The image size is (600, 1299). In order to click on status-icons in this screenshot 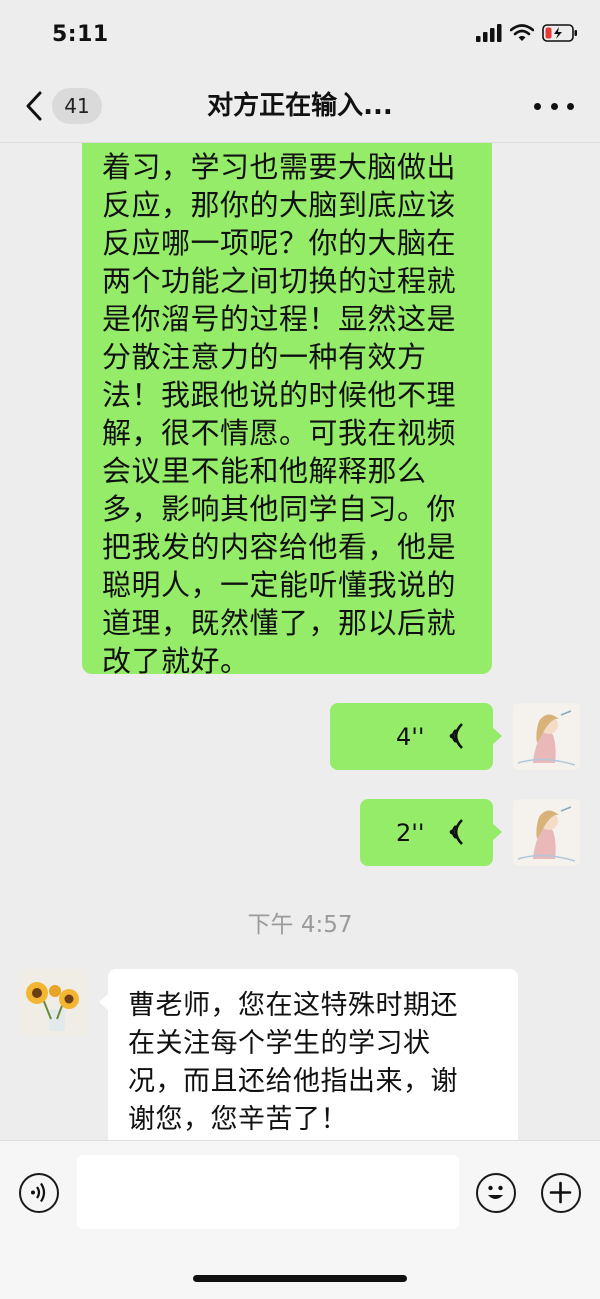, I will do `click(527, 33)`.